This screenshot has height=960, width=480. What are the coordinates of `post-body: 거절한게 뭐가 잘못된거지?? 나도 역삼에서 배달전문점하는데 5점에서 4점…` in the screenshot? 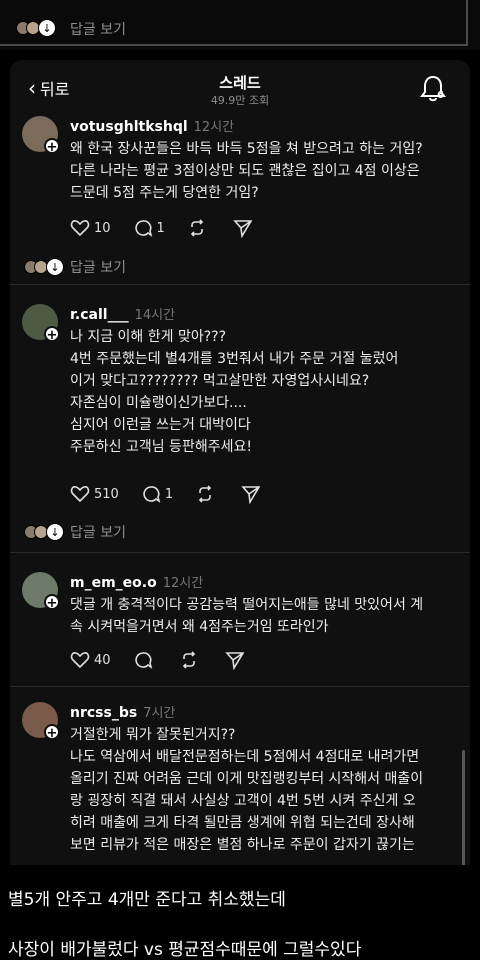 It's located at (247, 790).